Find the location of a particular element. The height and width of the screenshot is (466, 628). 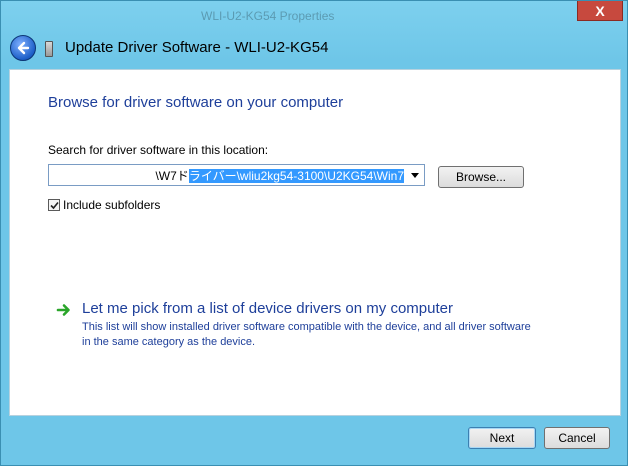

close-icon: X is located at coordinates (600, 10).